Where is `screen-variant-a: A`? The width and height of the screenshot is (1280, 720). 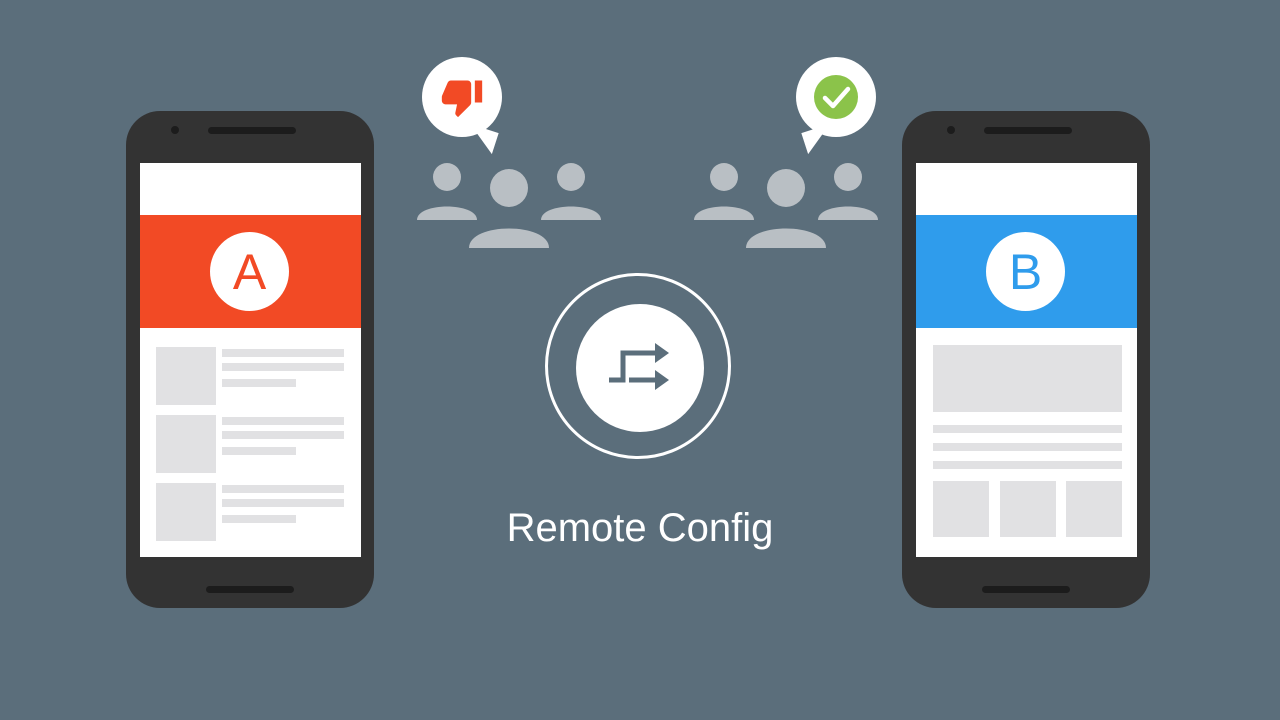
screen-variant-a: A is located at coordinates (250, 360).